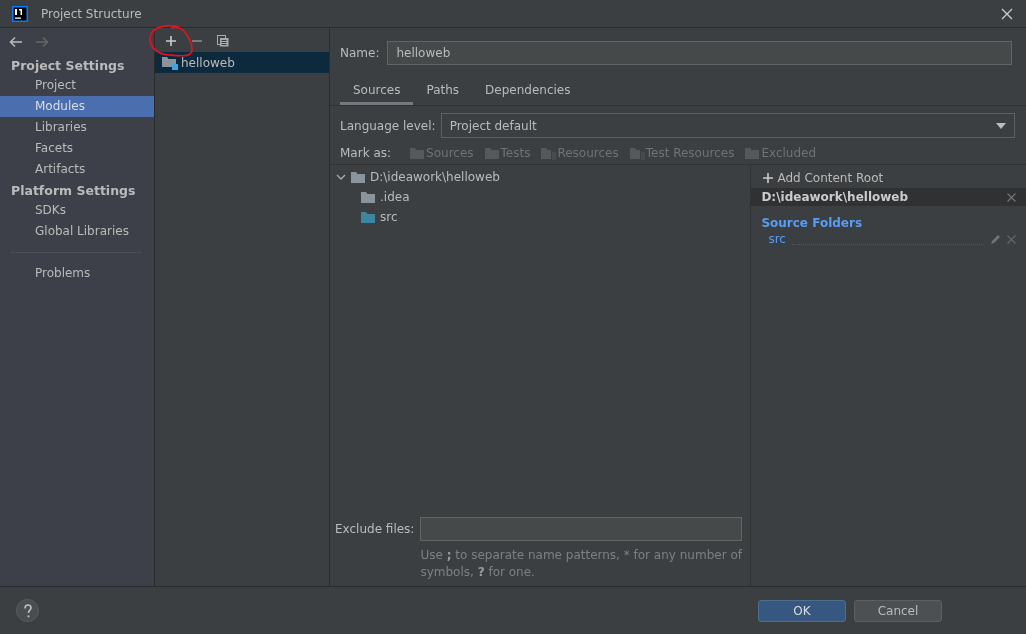 Image resolution: width=1026 pixels, height=634 pixels. Describe the element at coordinates (77, 169) in the screenshot. I see `sidebar-item: Artifacts` at that location.